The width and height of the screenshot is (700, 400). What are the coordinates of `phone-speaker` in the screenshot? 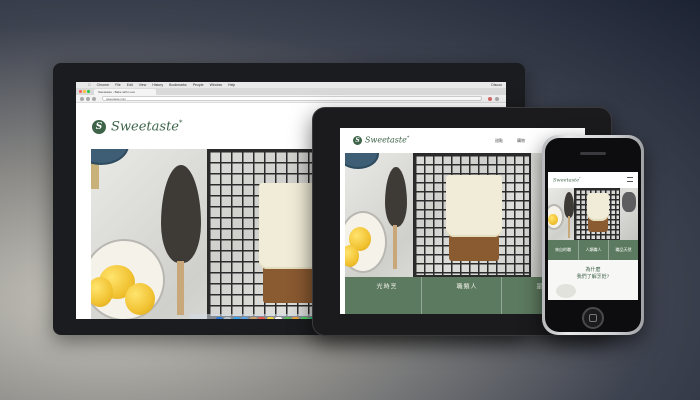 It's located at (593, 153).